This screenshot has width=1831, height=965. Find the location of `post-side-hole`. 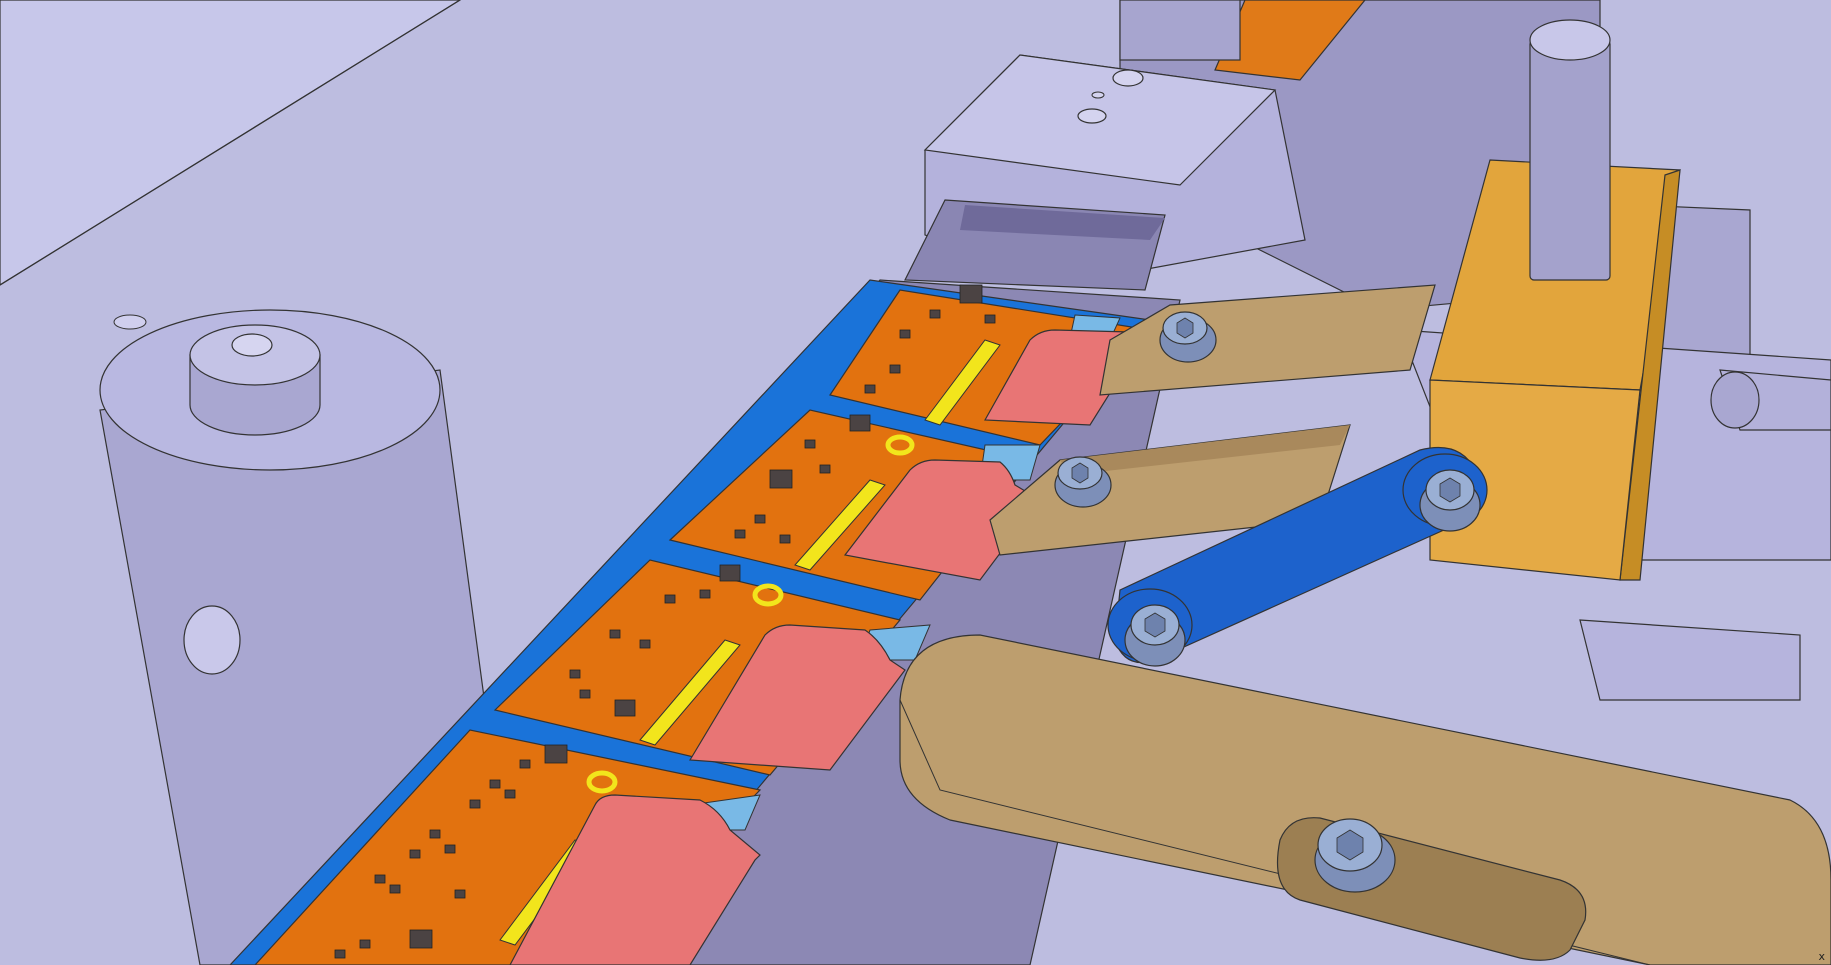

post-side-hole is located at coordinates (212, 640).